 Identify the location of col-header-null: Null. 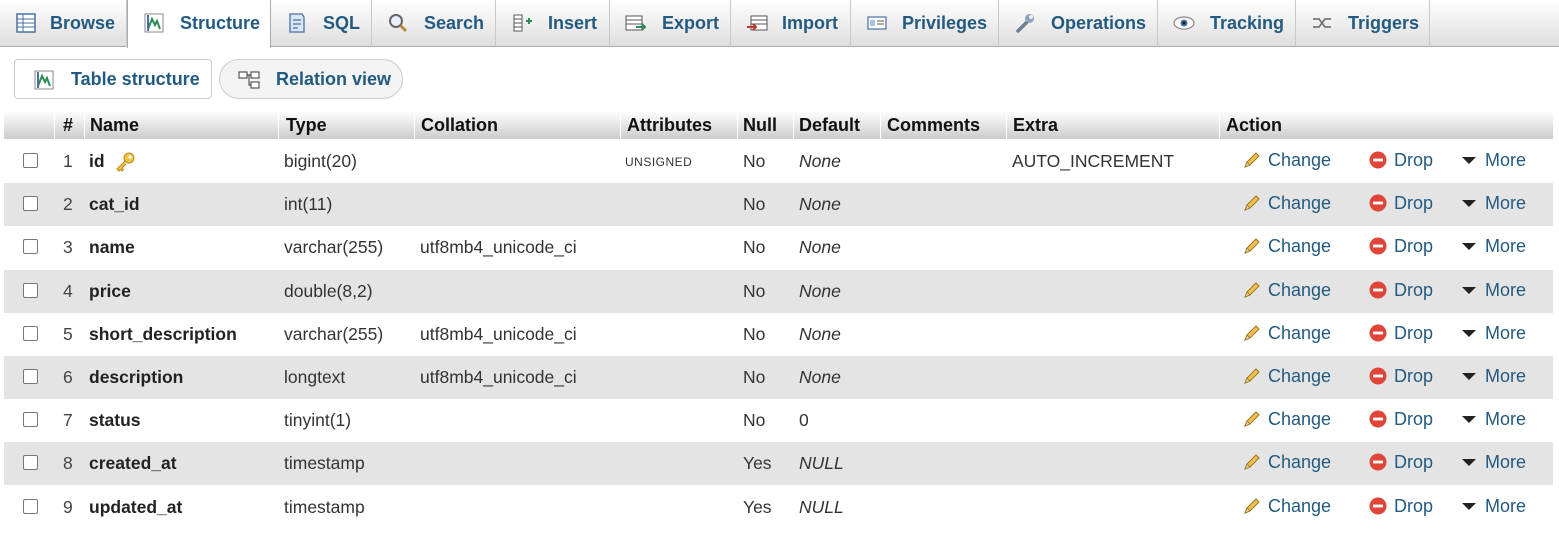
(760, 125).